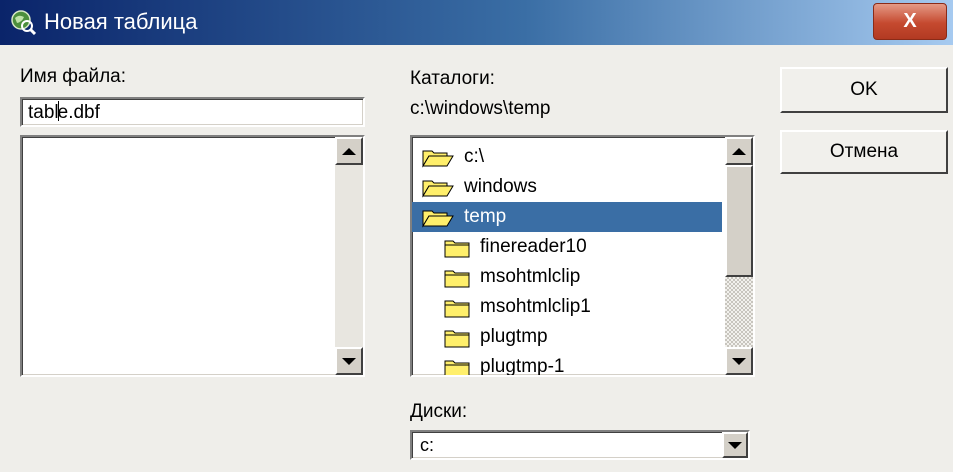  I want to click on directory-item: plugtmp-1, so click(567, 364).